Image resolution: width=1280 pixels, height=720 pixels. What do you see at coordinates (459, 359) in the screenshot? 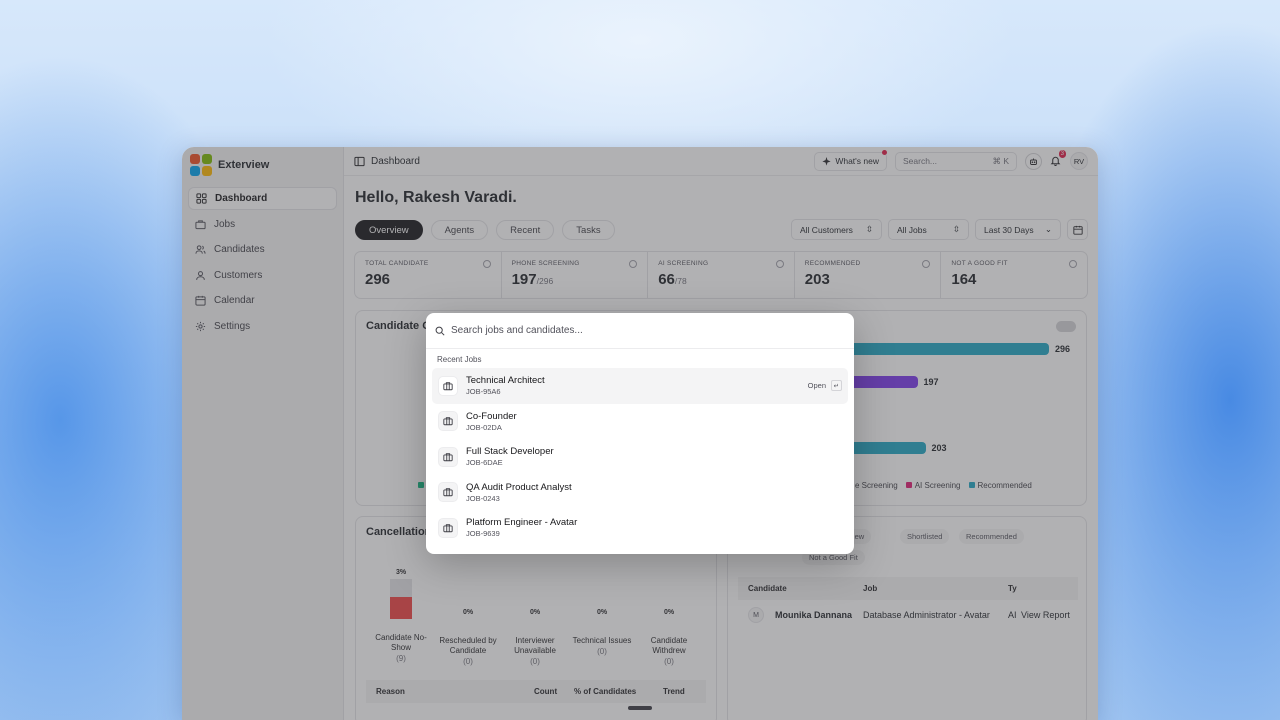
I see `recent-jobs-heading: Recent Jobs` at bounding box center [459, 359].